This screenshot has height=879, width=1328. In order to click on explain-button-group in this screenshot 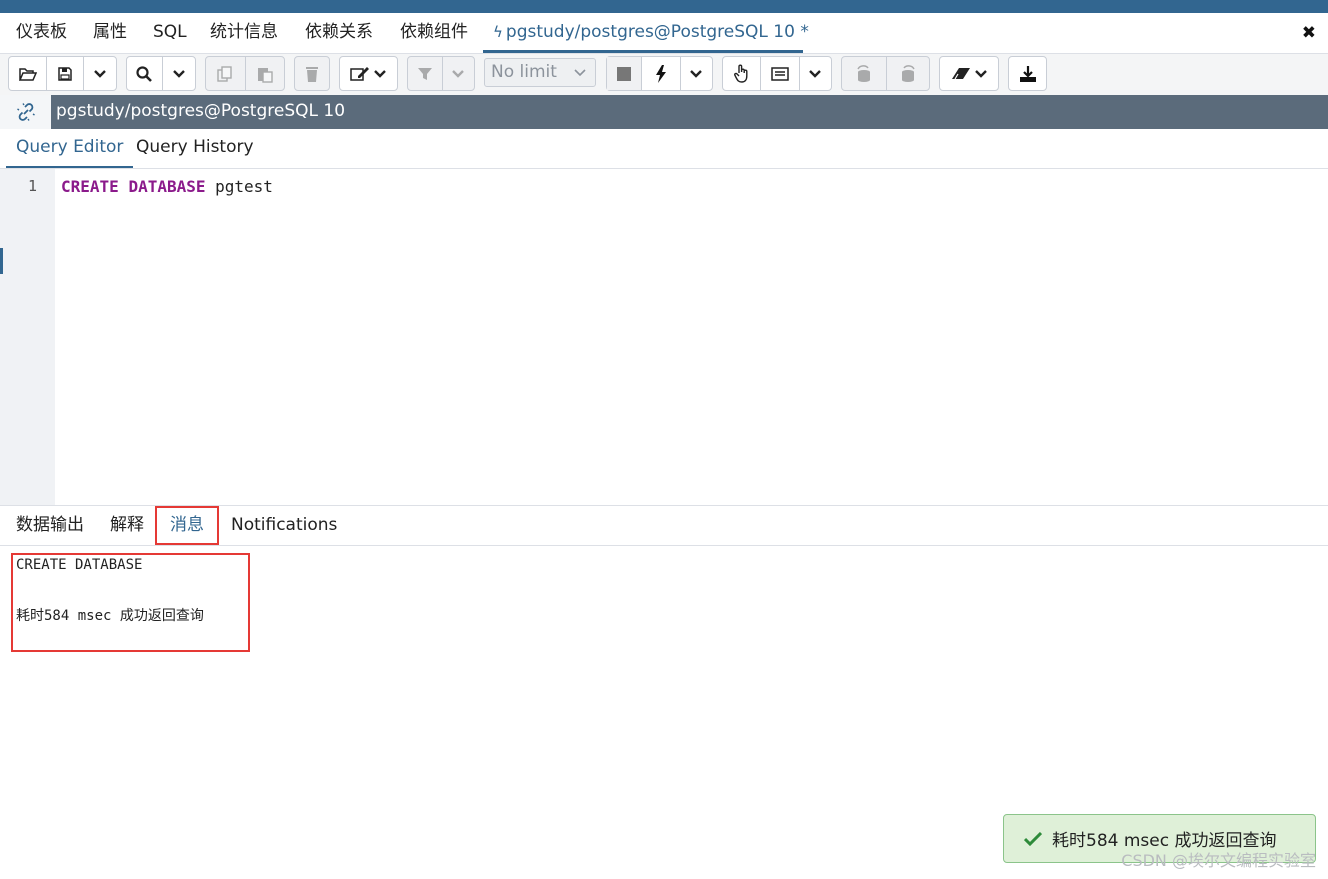, I will do `click(777, 73)`.